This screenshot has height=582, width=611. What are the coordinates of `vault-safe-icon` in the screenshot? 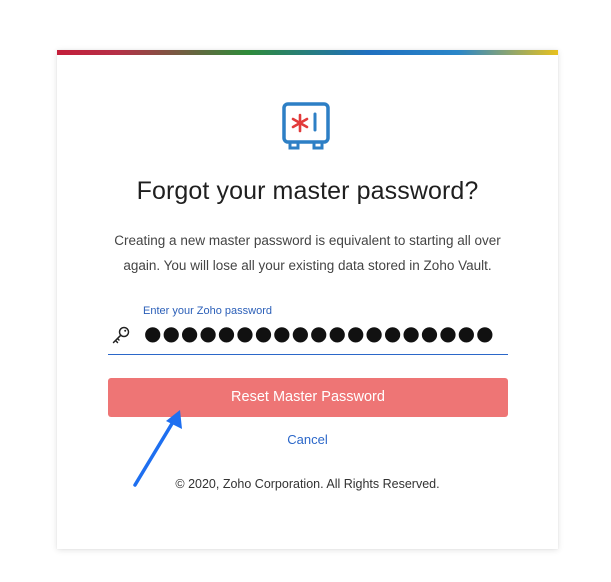 It's located at (306, 127).